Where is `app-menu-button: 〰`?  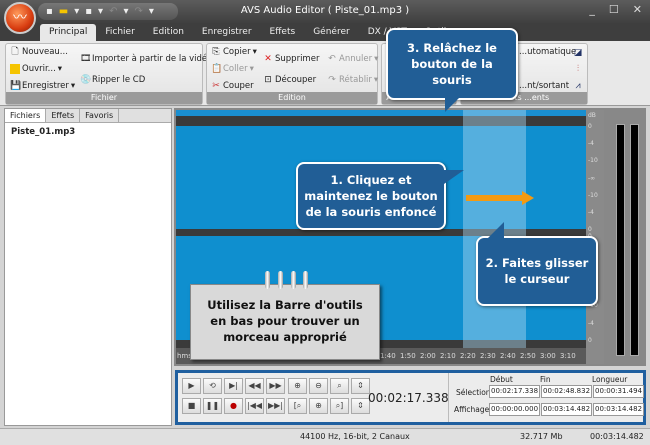
app-menu-button: 〰 is located at coordinates (20, 18).